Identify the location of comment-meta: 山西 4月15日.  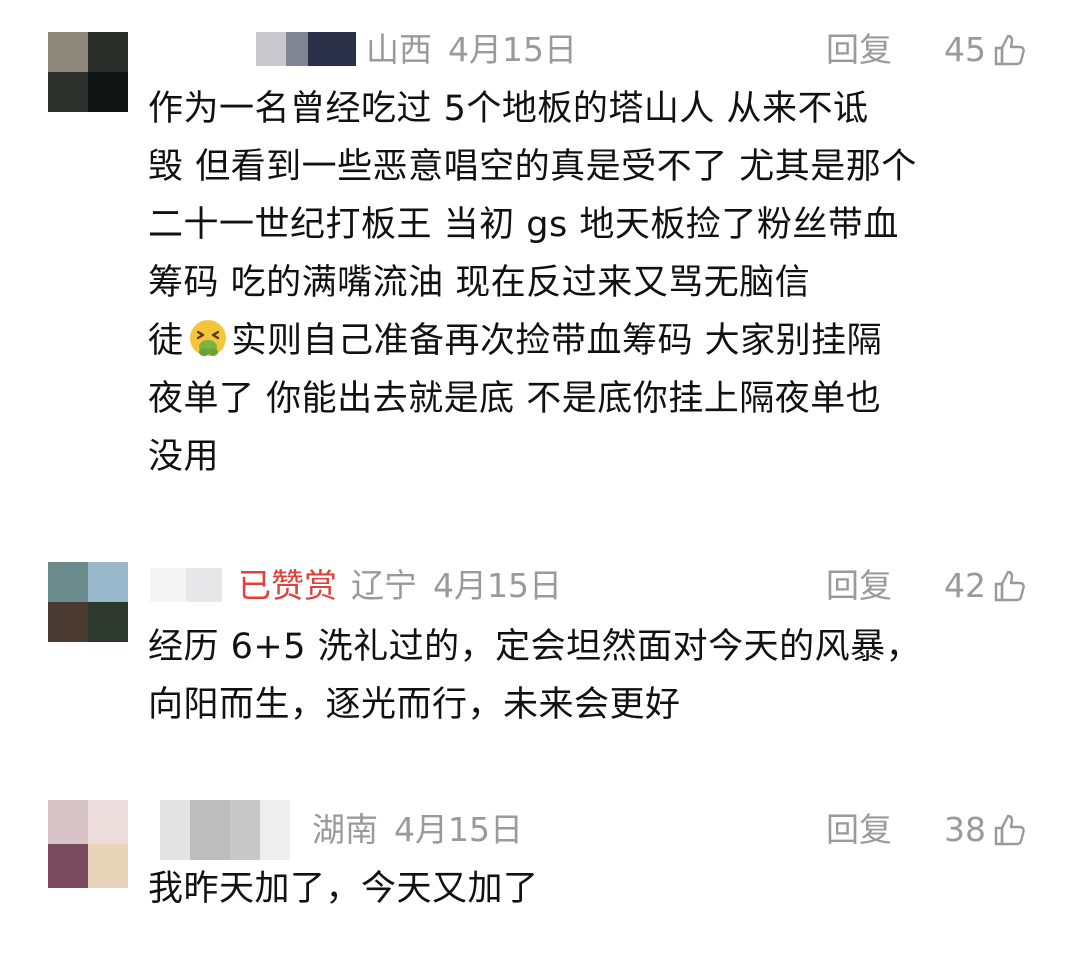
(471, 50).